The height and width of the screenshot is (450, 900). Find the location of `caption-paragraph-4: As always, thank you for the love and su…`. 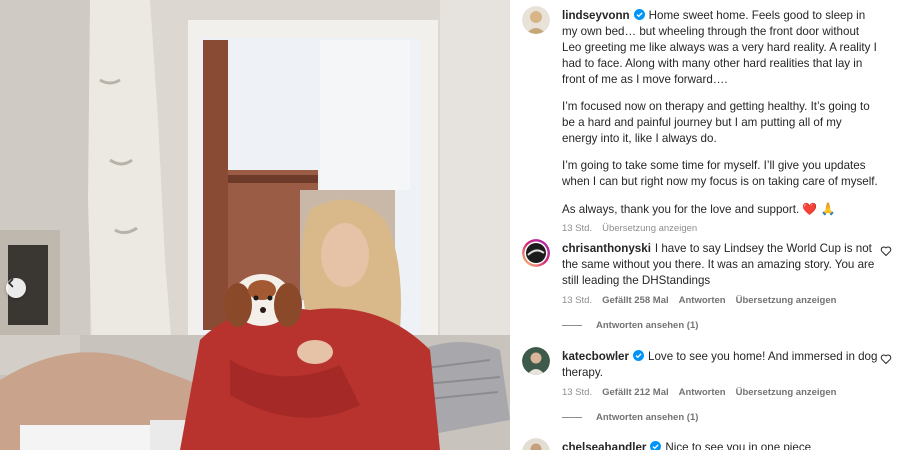

caption-paragraph-4: As always, thank you for the love and su… is located at coordinates (681, 209).